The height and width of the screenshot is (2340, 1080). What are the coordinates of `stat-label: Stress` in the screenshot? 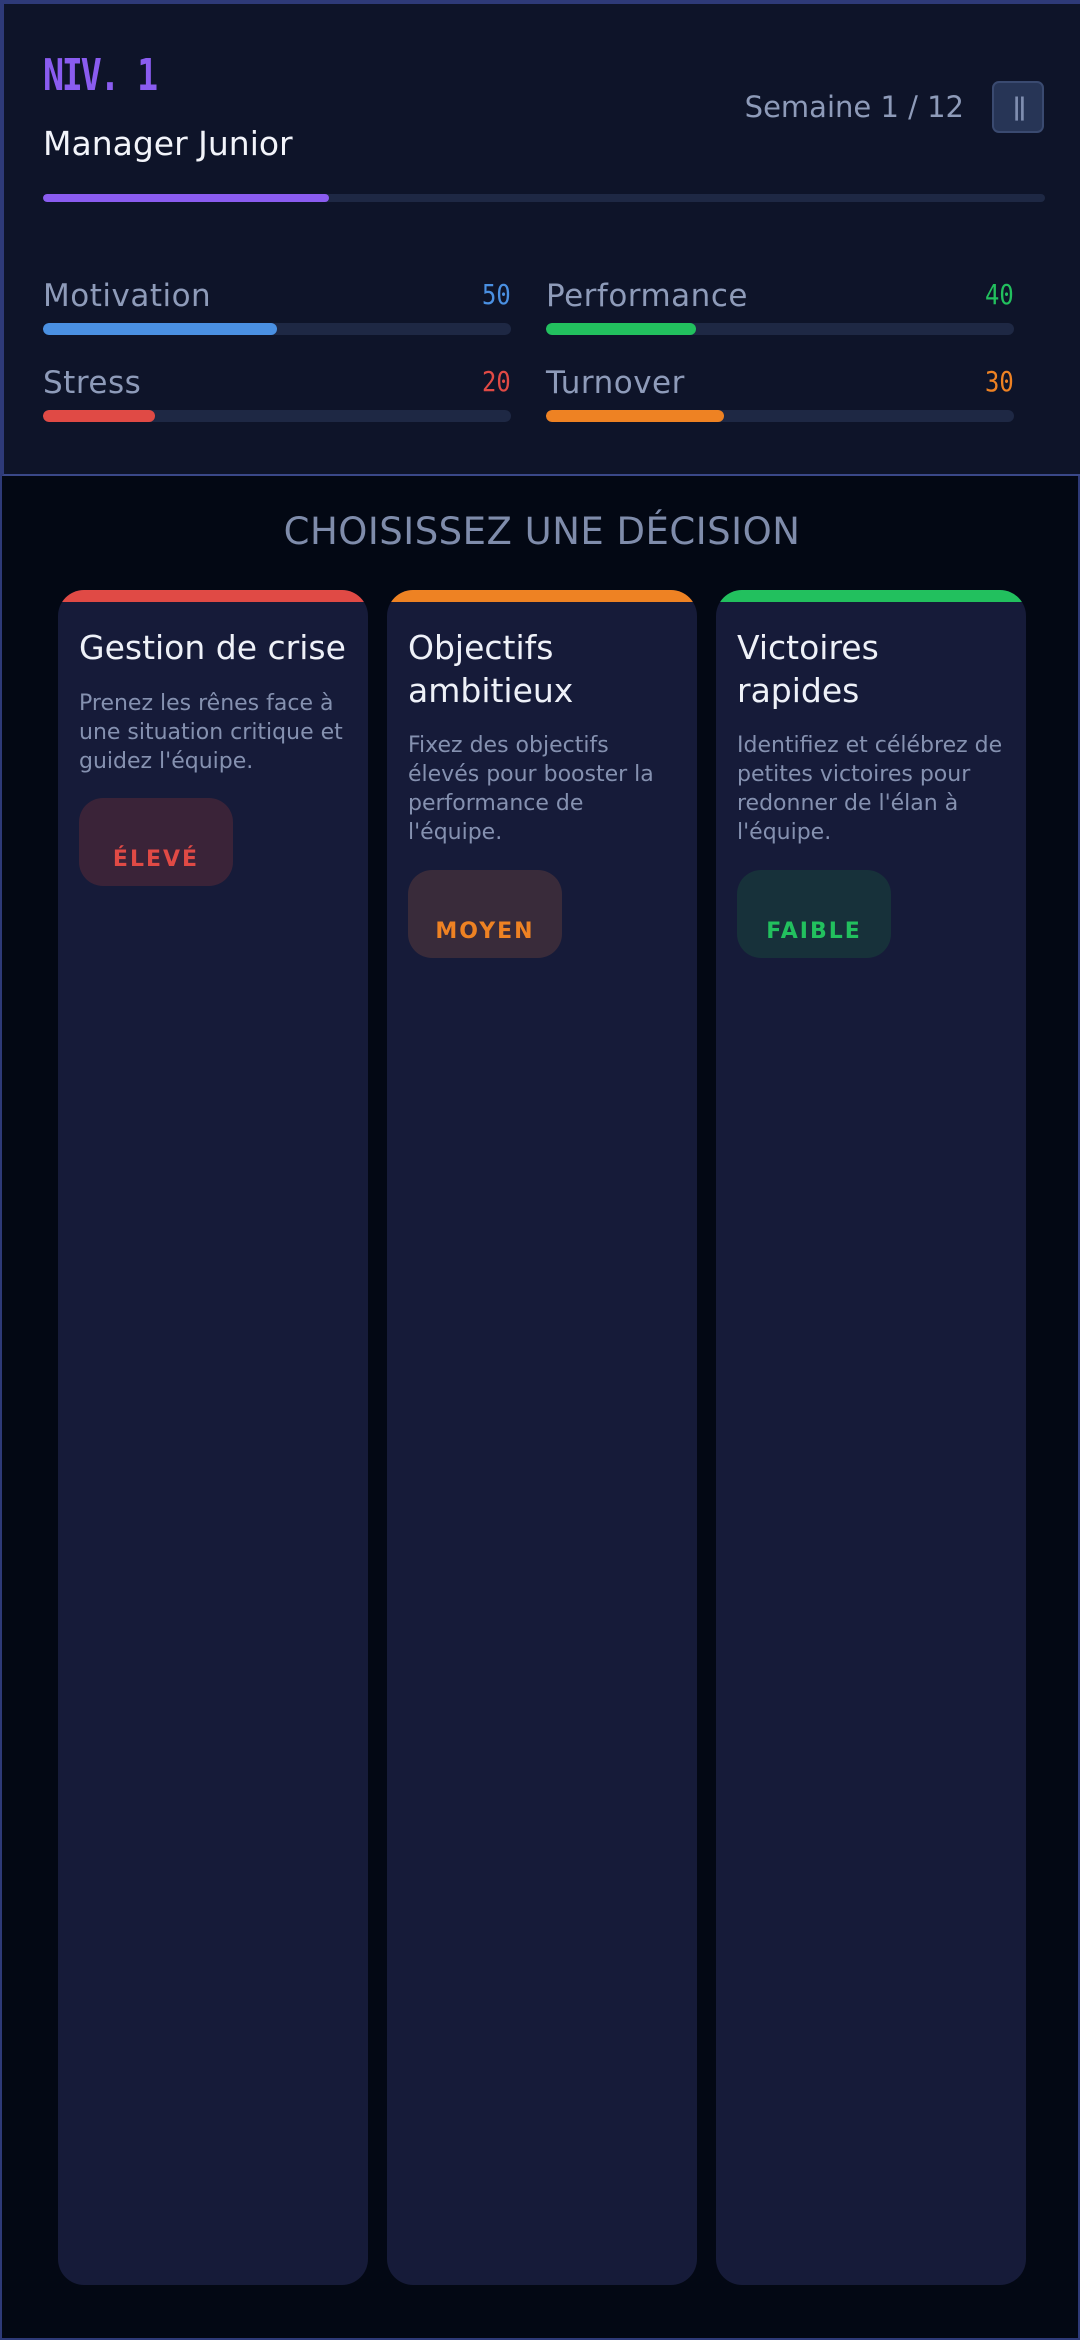 It's located at (92, 383).